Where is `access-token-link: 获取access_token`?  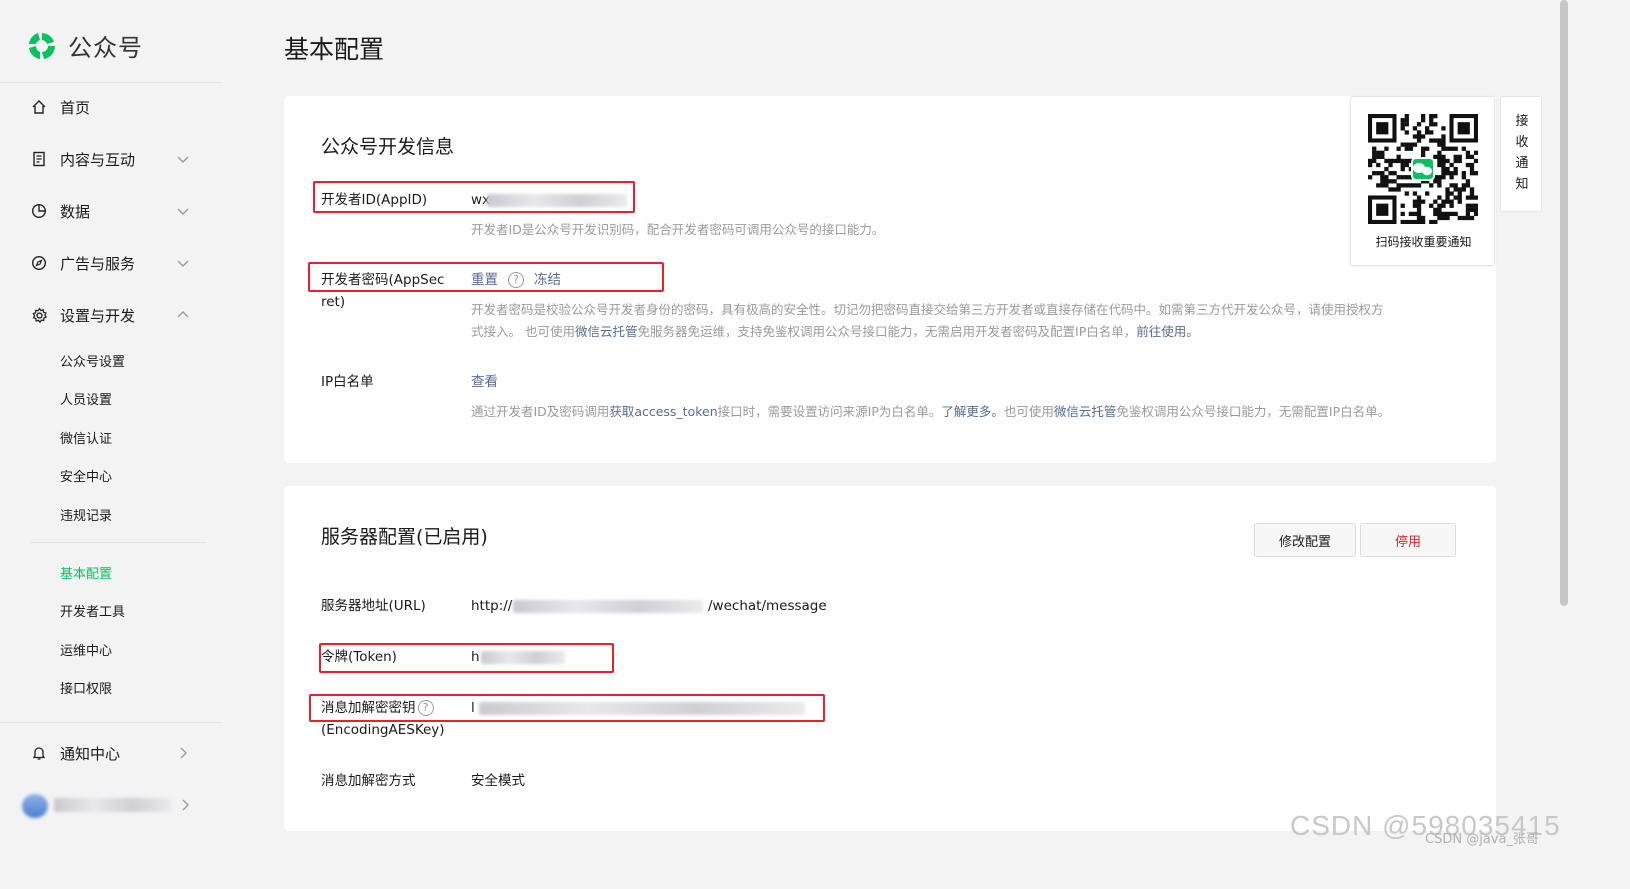
access-token-link: 获取access_token is located at coordinates (663, 411).